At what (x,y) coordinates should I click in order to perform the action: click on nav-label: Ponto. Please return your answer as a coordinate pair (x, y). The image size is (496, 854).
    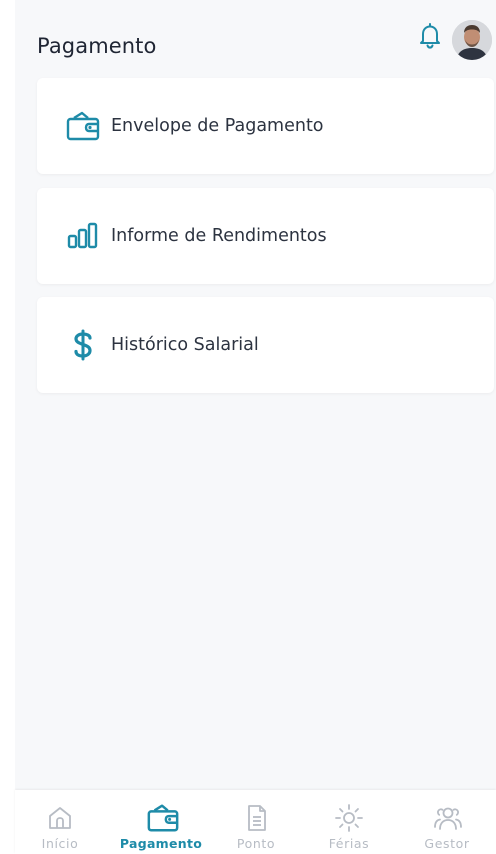
    Looking at the image, I should click on (256, 843).